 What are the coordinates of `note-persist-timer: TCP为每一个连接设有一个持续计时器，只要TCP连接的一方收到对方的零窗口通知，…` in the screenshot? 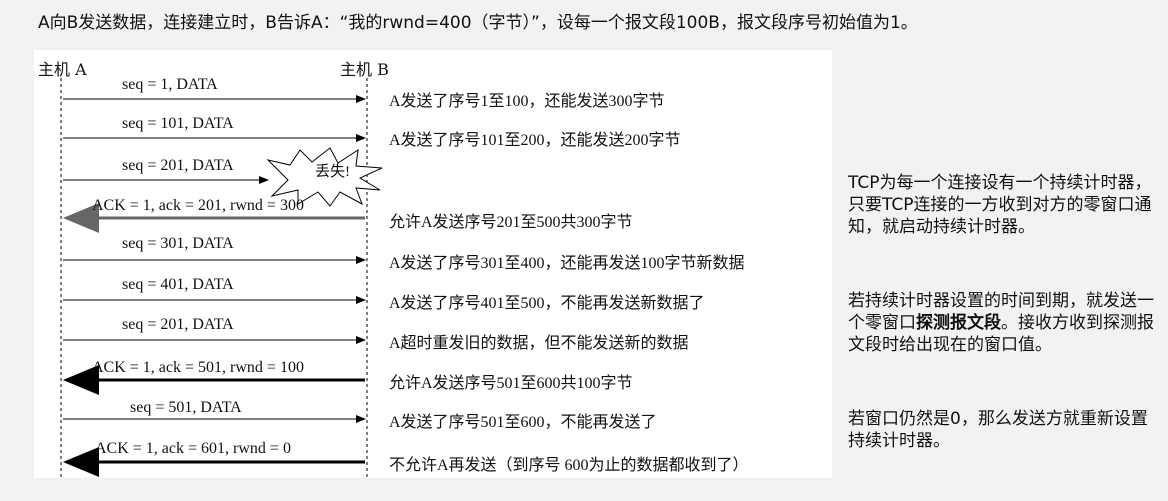 It's located at (1000, 205).